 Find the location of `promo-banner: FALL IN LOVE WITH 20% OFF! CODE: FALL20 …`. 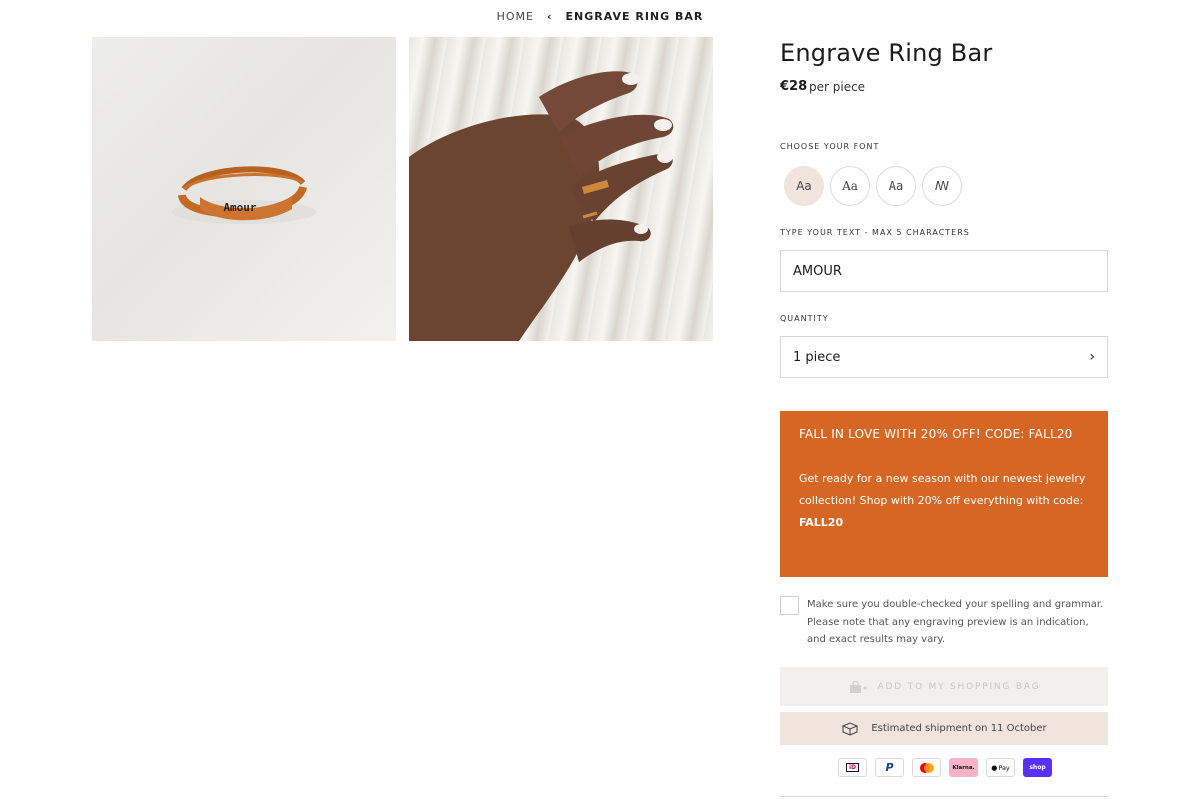

promo-banner: FALL IN LOVE WITH 20% OFF! CODE: FALL20 … is located at coordinates (944, 494).